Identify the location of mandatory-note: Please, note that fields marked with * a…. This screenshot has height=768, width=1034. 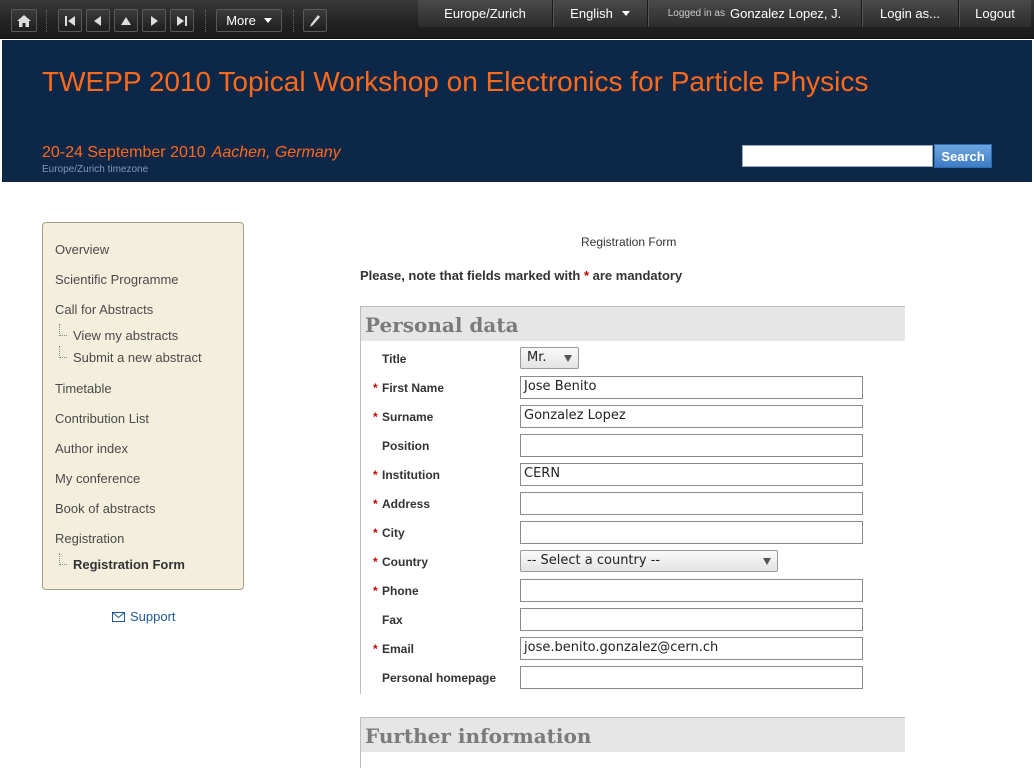
(521, 275).